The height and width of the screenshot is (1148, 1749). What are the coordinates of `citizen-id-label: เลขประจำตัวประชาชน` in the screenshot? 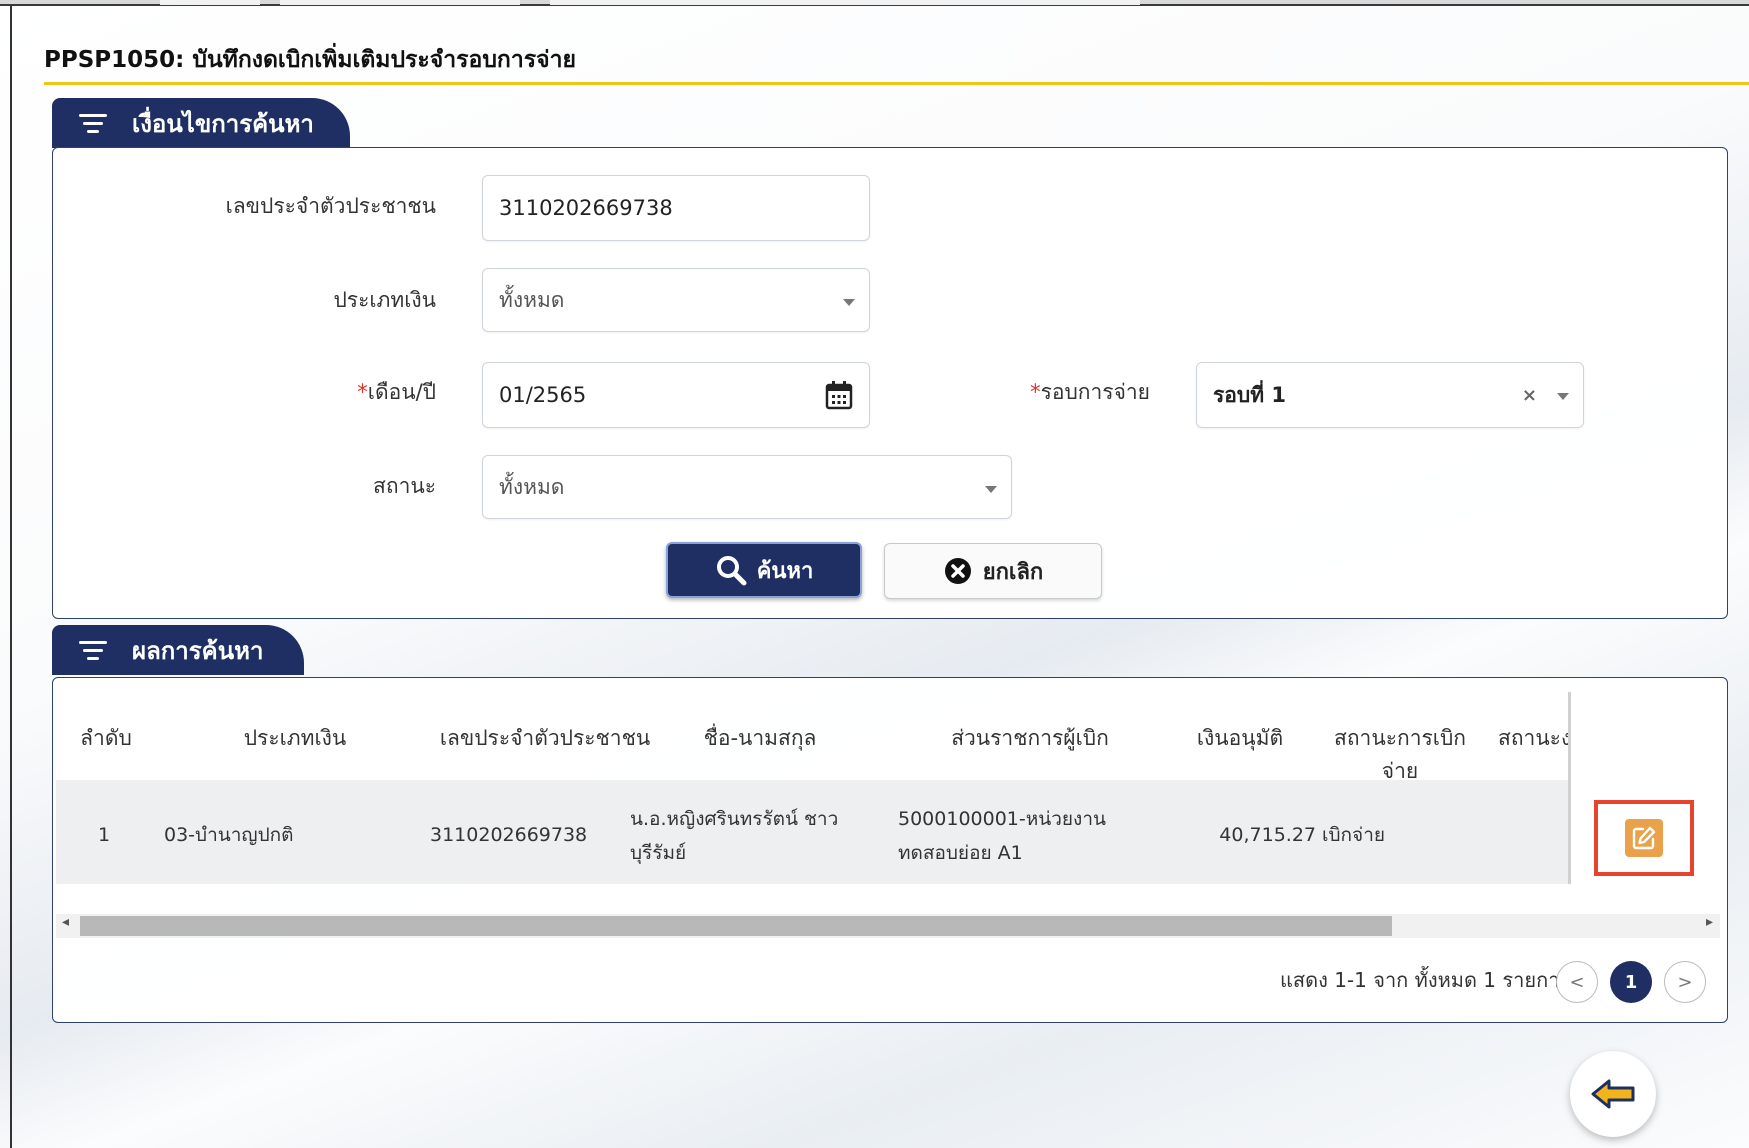 It's located at (330, 206).